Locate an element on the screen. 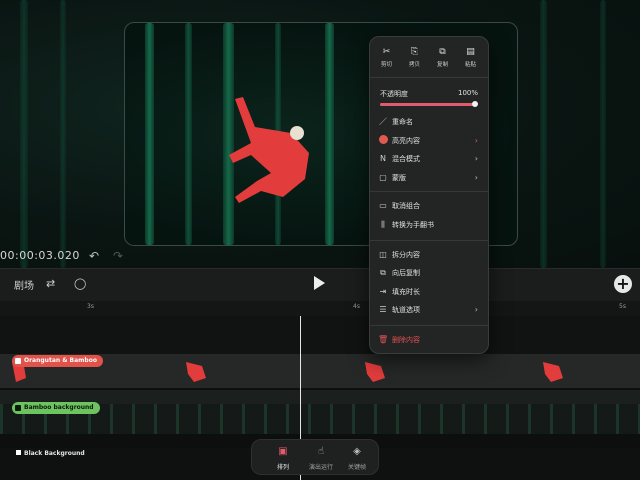  track-label-orangutan: Orangutan & Bamboo is located at coordinates (57, 361).